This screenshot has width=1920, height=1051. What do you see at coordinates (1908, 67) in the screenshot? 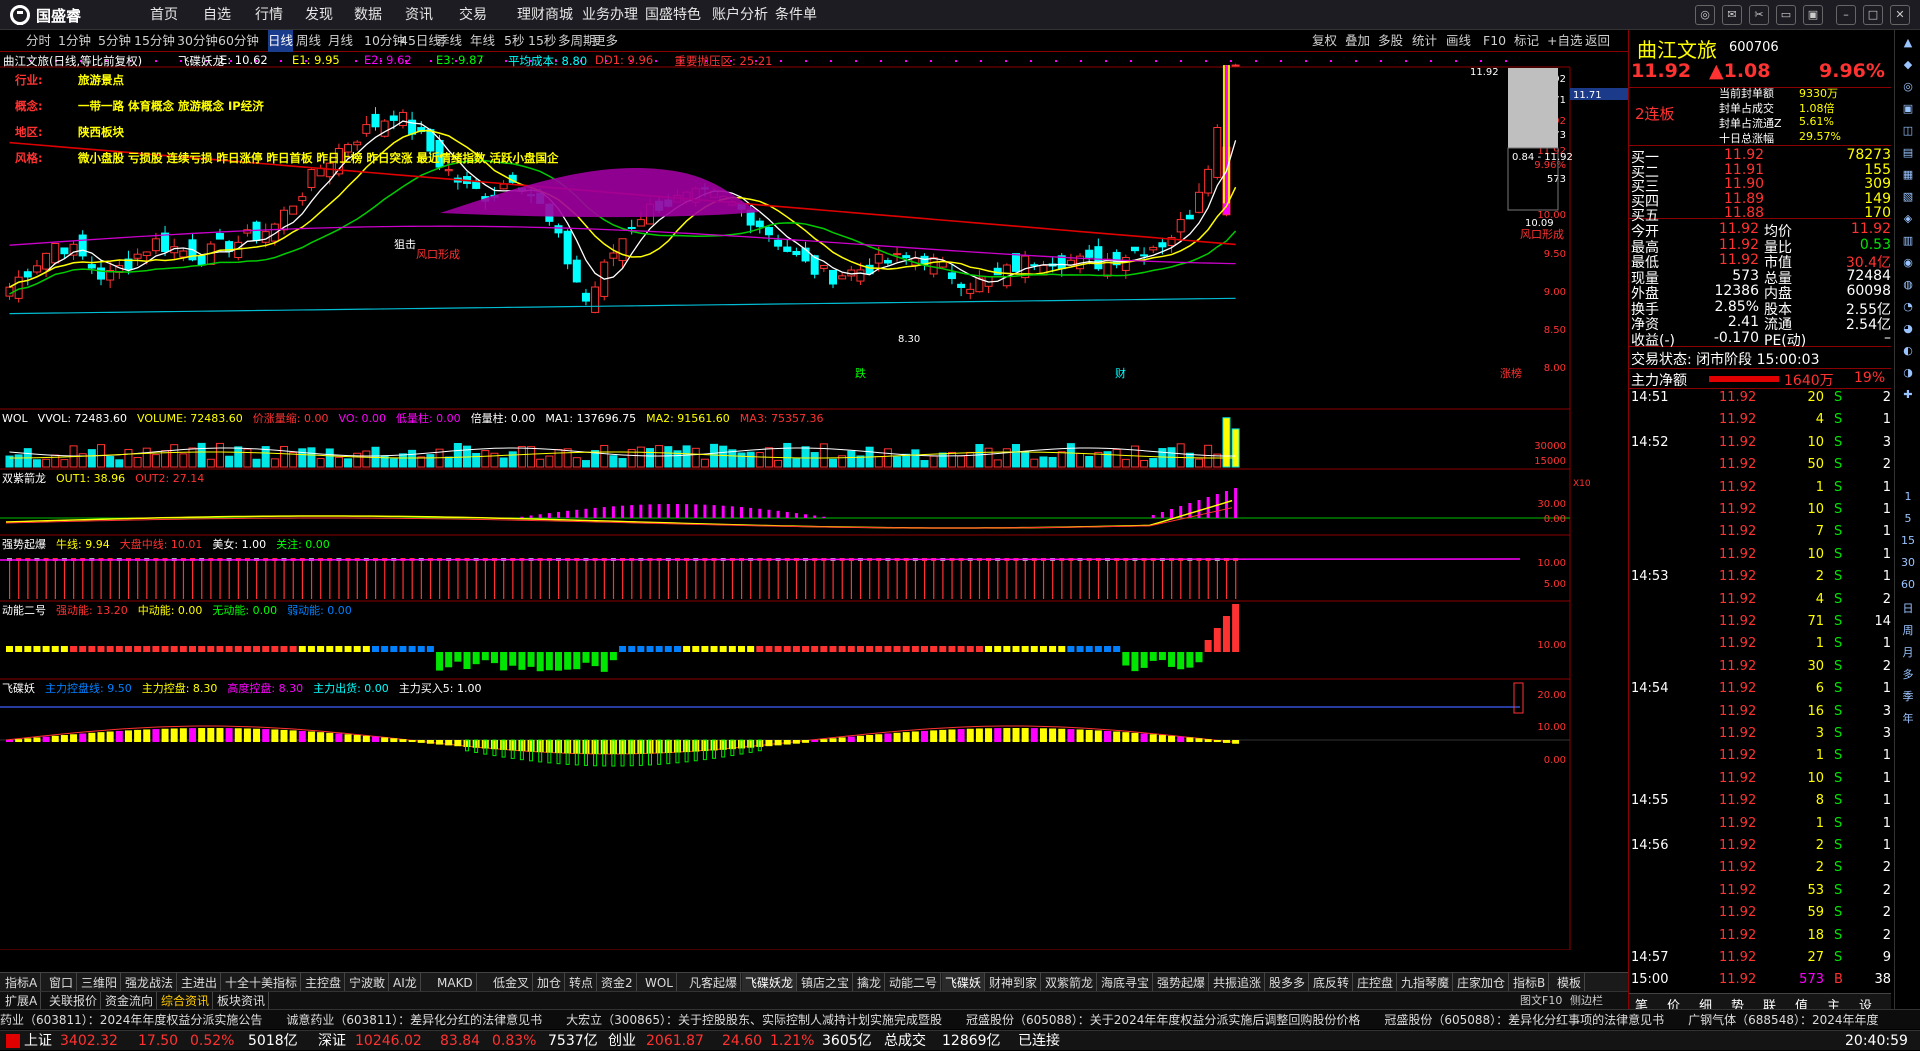
I see `sidebar-icon-1: ◆` at bounding box center [1908, 67].